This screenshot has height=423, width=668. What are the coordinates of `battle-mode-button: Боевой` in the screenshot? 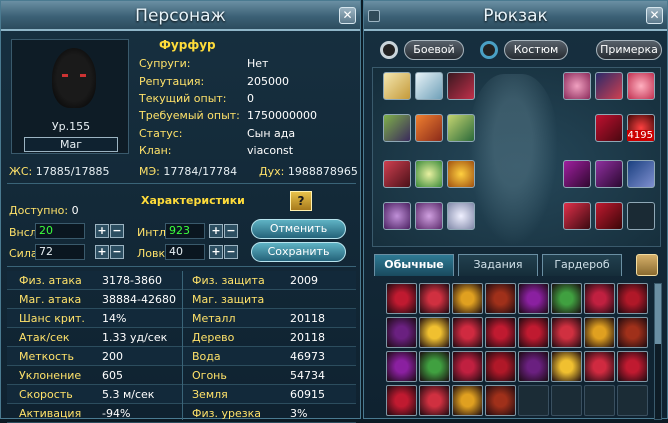 It's located at (434, 50).